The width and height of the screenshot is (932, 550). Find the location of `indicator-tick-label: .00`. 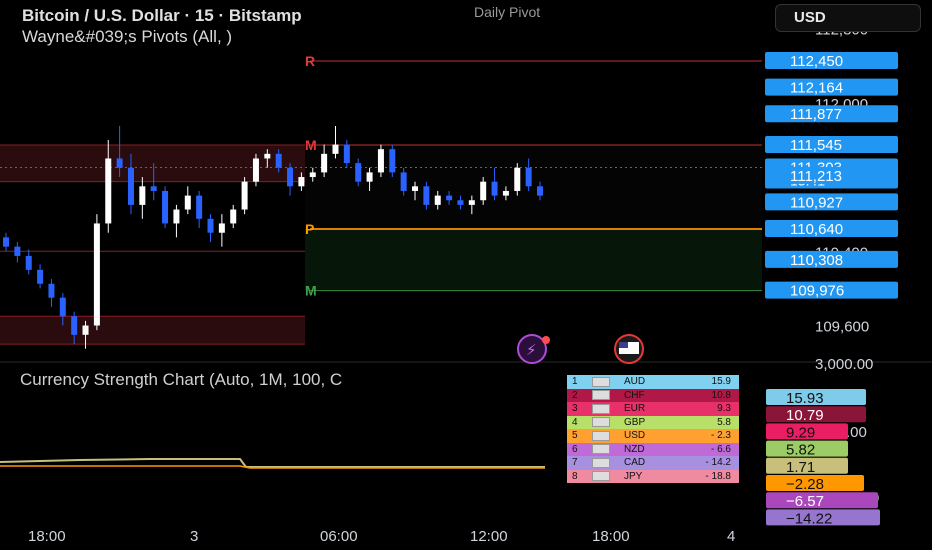

indicator-tick-label: .00 is located at coordinates (856, 432).